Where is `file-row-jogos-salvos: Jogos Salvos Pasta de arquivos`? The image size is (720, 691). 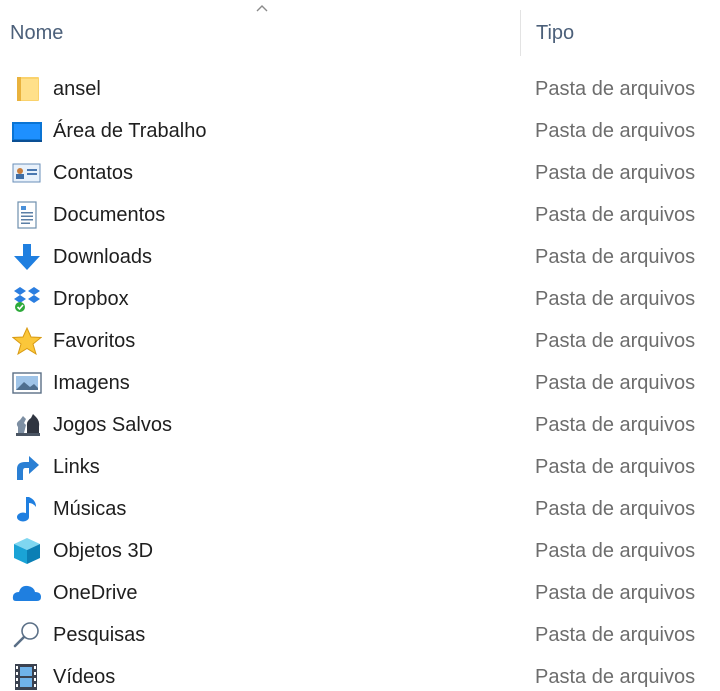 file-row-jogos-salvos: Jogos Salvos Pasta de arquivos is located at coordinates (360, 425).